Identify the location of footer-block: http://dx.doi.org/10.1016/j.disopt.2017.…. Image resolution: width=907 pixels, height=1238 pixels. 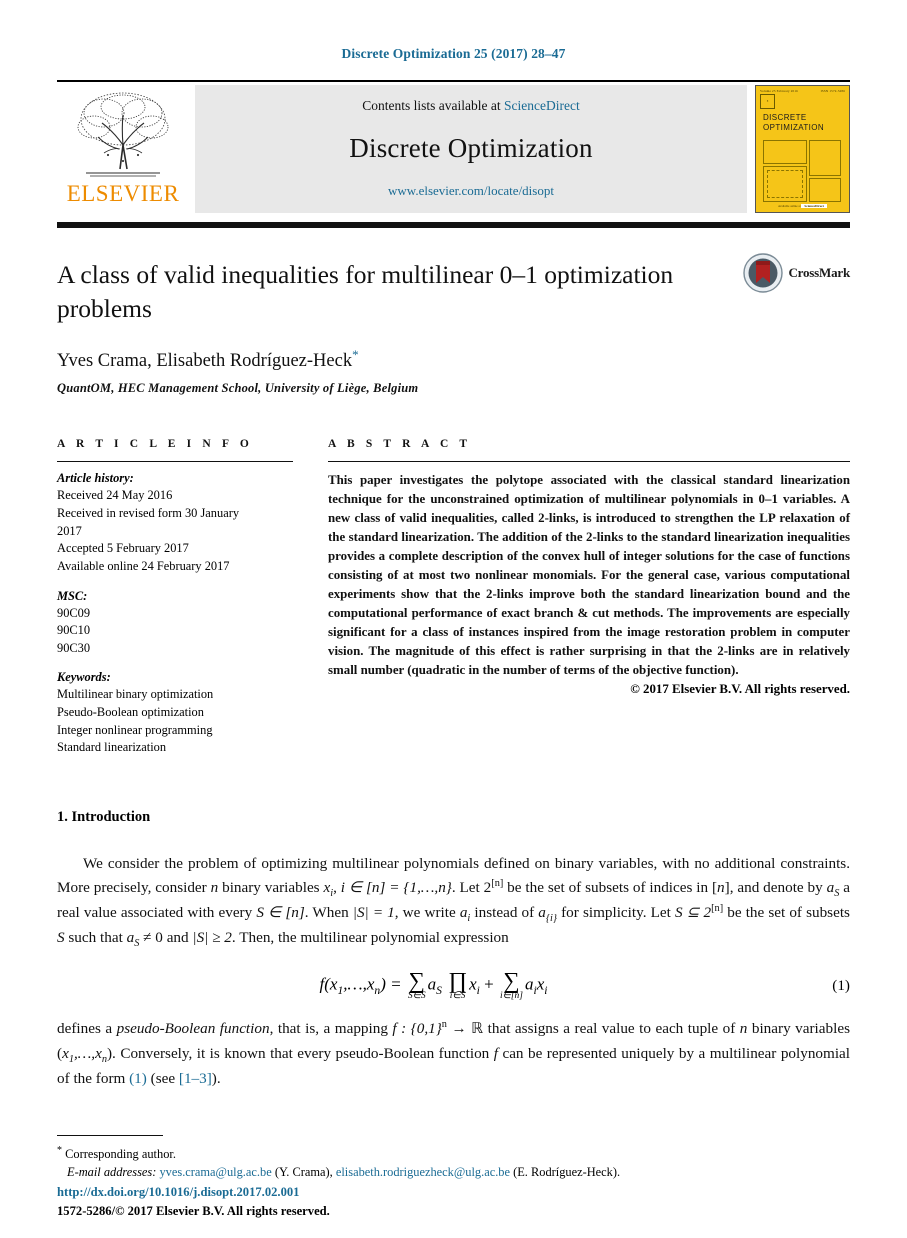
(193, 1202).